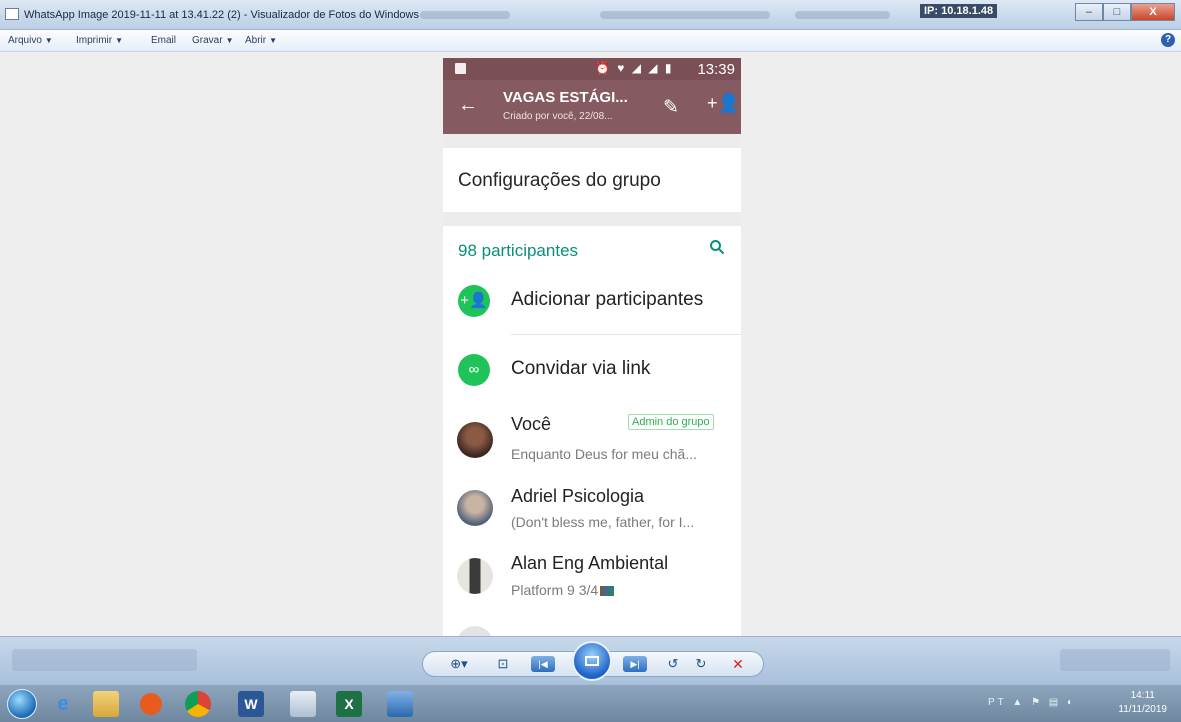 The image size is (1181, 722). What do you see at coordinates (468, 105) in the screenshot?
I see `back-arrow-icon: ←` at bounding box center [468, 105].